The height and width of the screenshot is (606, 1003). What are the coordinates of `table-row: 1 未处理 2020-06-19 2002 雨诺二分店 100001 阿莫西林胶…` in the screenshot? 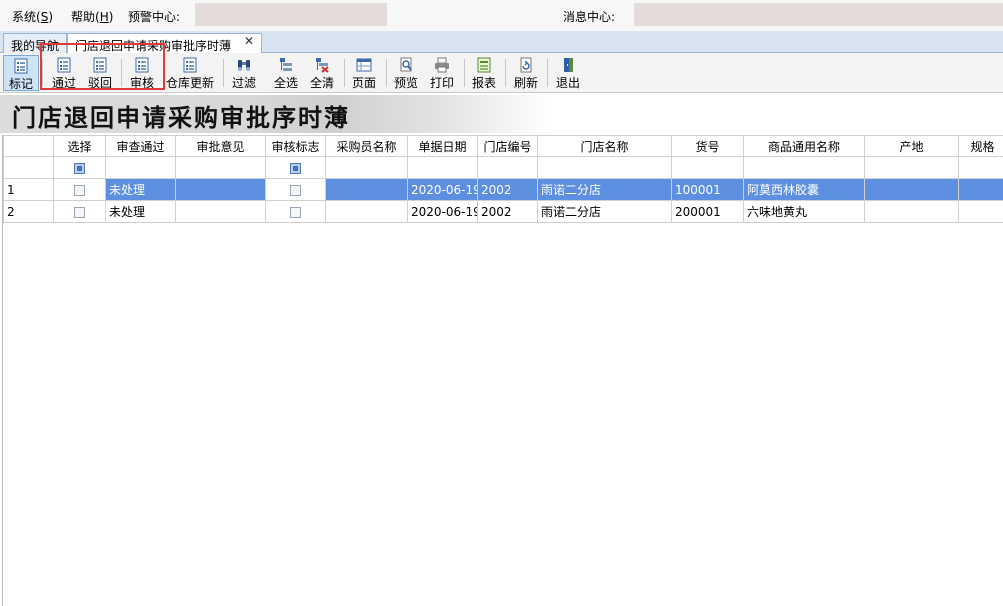 It's located at (503, 189).